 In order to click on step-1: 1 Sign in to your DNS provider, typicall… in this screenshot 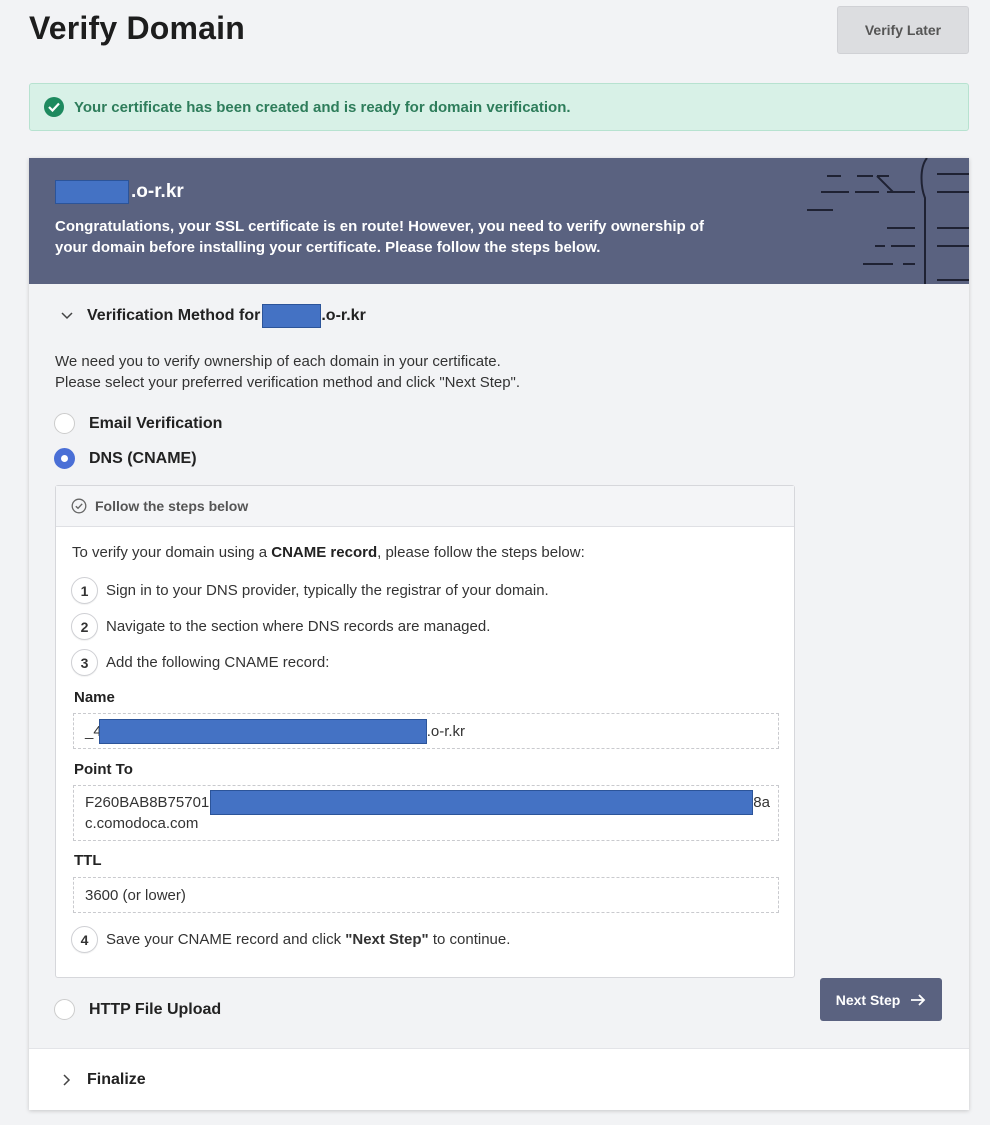, I will do `click(310, 590)`.